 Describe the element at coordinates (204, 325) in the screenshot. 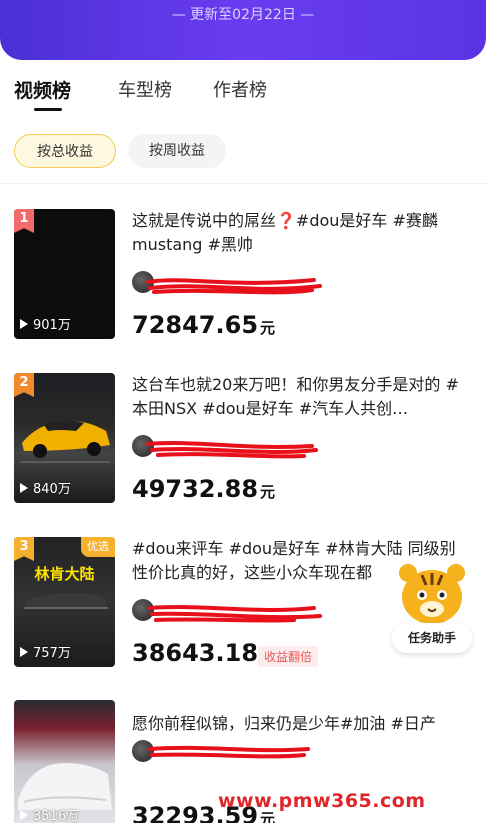

I see `earnings-amount: 72847.65 元` at that location.